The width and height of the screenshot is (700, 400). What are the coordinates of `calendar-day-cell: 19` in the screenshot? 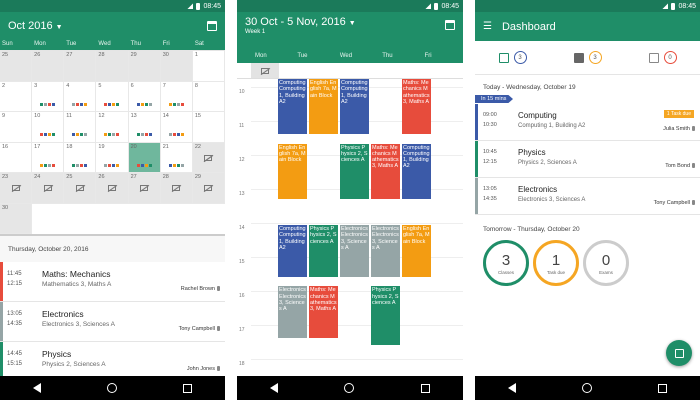 It's located at (112, 157).